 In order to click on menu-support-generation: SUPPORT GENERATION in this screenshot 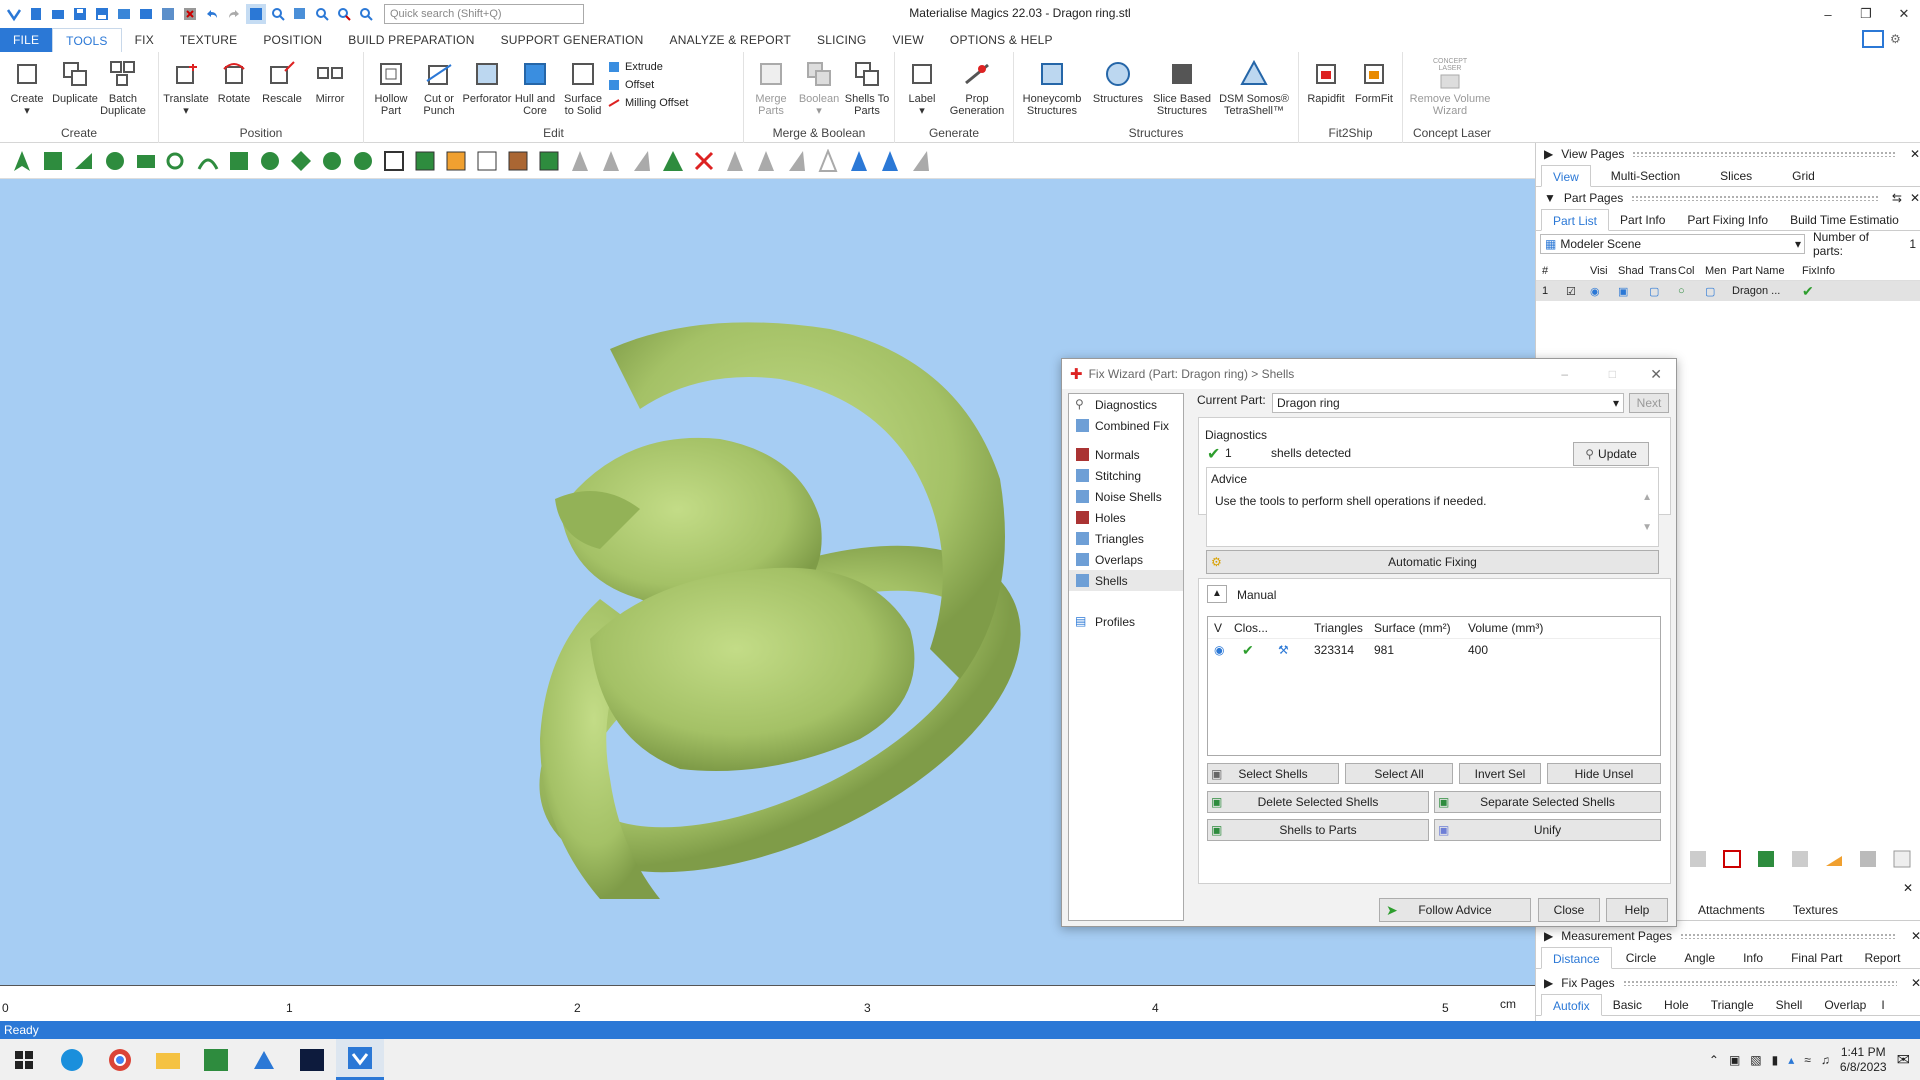, I will do `click(572, 40)`.